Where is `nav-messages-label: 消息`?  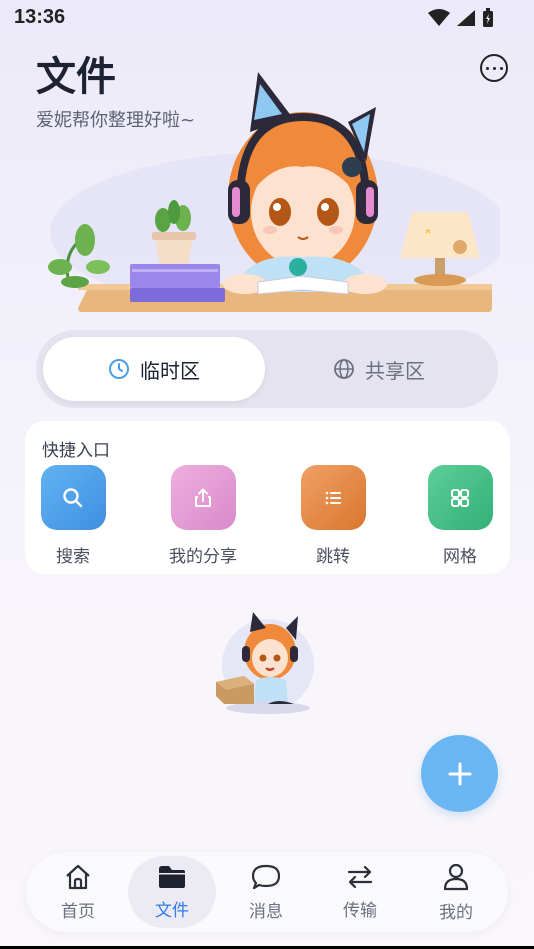
nav-messages-label: 消息 is located at coordinates (266, 911).